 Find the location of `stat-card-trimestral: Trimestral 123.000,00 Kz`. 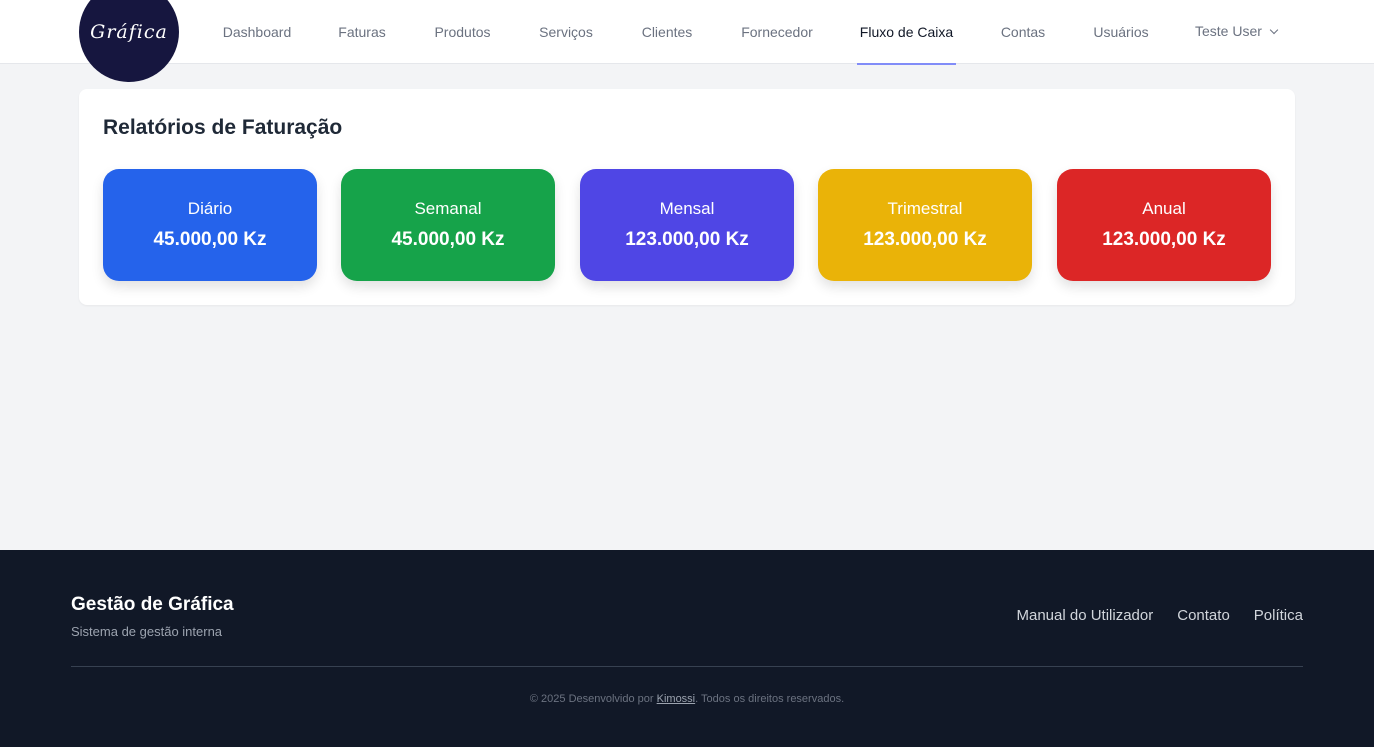

stat-card-trimestral: Trimestral 123.000,00 Kz is located at coordinates (925, 225).